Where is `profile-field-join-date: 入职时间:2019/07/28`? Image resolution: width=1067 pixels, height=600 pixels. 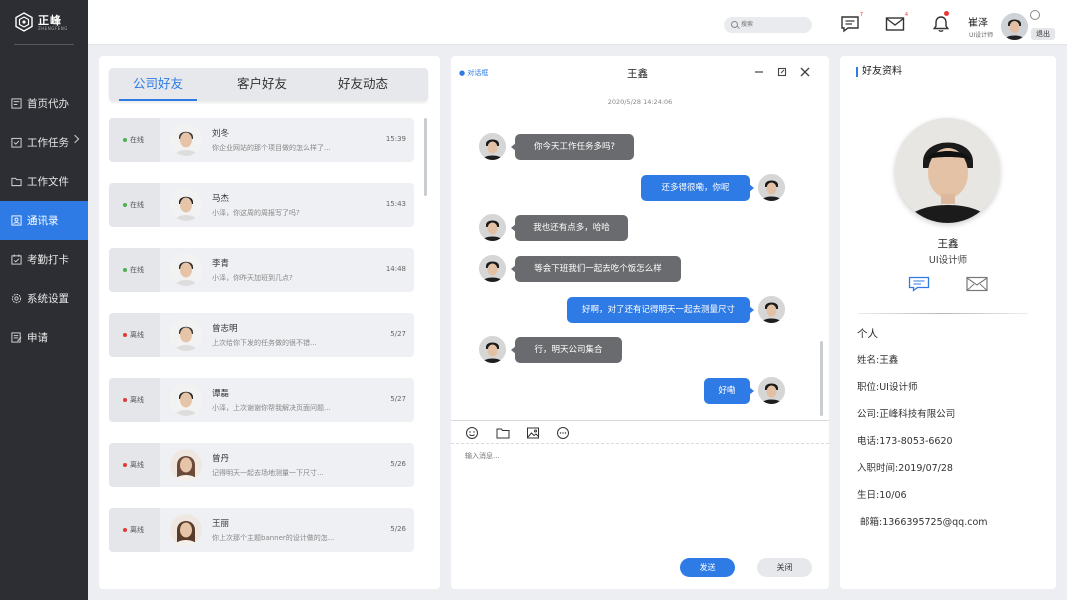
profile-field-join-date: 入职时间:2019/07/28 is located at coordinates (905, 468).